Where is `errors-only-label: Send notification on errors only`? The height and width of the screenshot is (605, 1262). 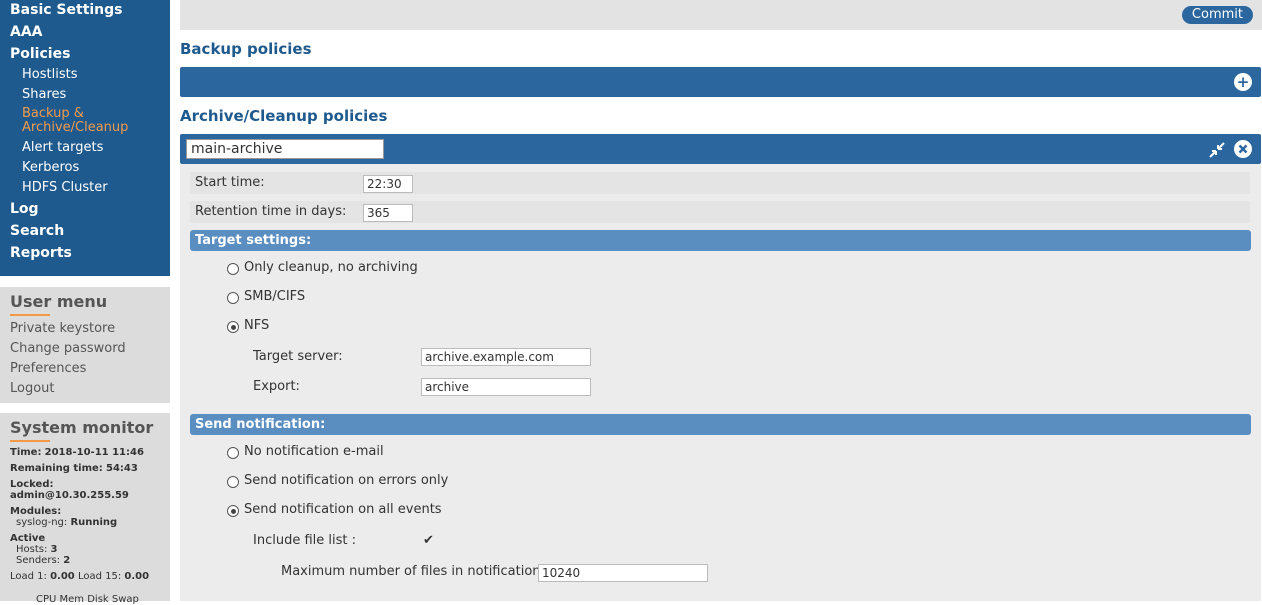 errors-only-label: Send notification on errors only is located at coordinates (346, 480).